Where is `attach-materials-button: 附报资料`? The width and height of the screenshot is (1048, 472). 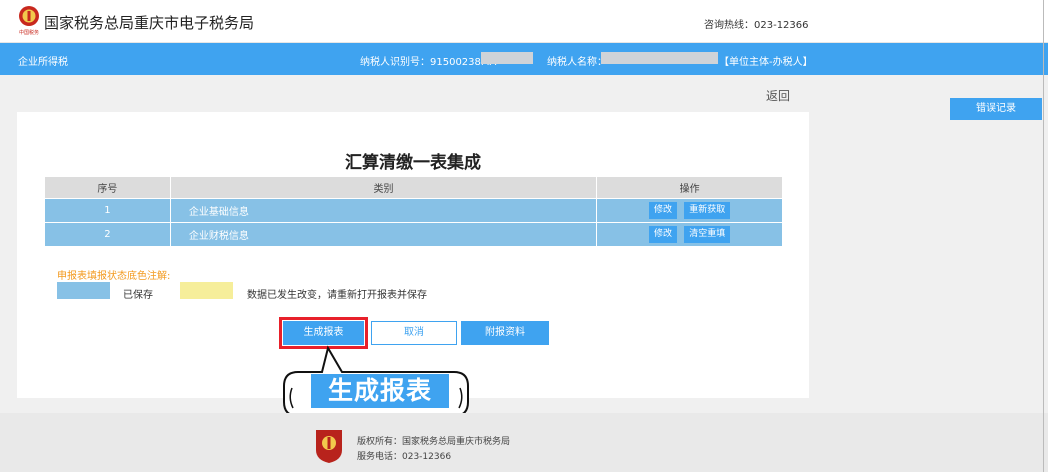 attach-materials-button: 附报资料 is located at coordinates (505, 333).